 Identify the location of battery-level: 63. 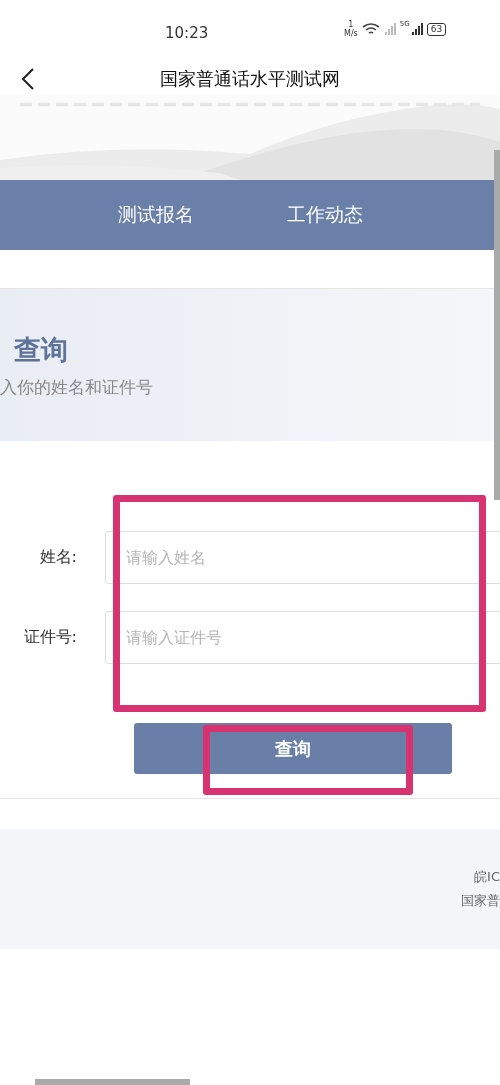
(436, 29).